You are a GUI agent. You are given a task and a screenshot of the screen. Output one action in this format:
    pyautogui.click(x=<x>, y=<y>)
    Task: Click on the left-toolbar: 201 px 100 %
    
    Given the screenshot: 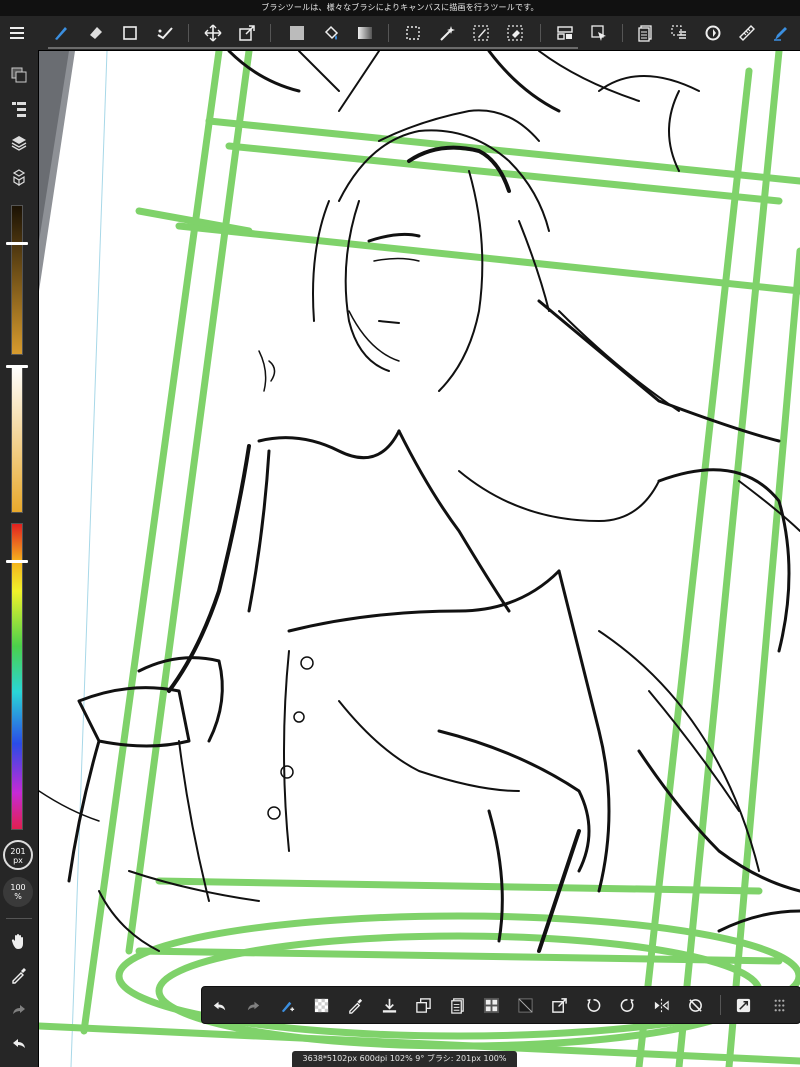 What is the action you would take?
    pyautogui.click(x=19, y=558)
    